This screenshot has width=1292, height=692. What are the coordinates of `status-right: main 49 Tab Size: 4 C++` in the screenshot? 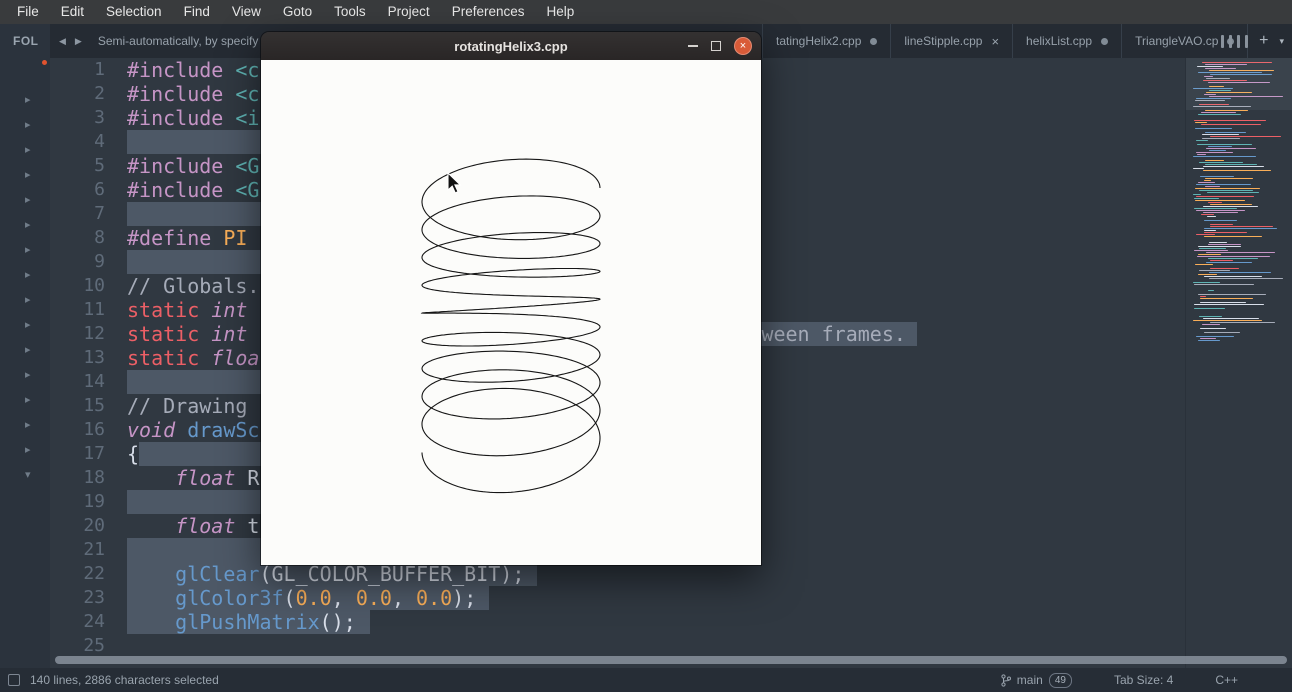 It's located at (1119, 680).